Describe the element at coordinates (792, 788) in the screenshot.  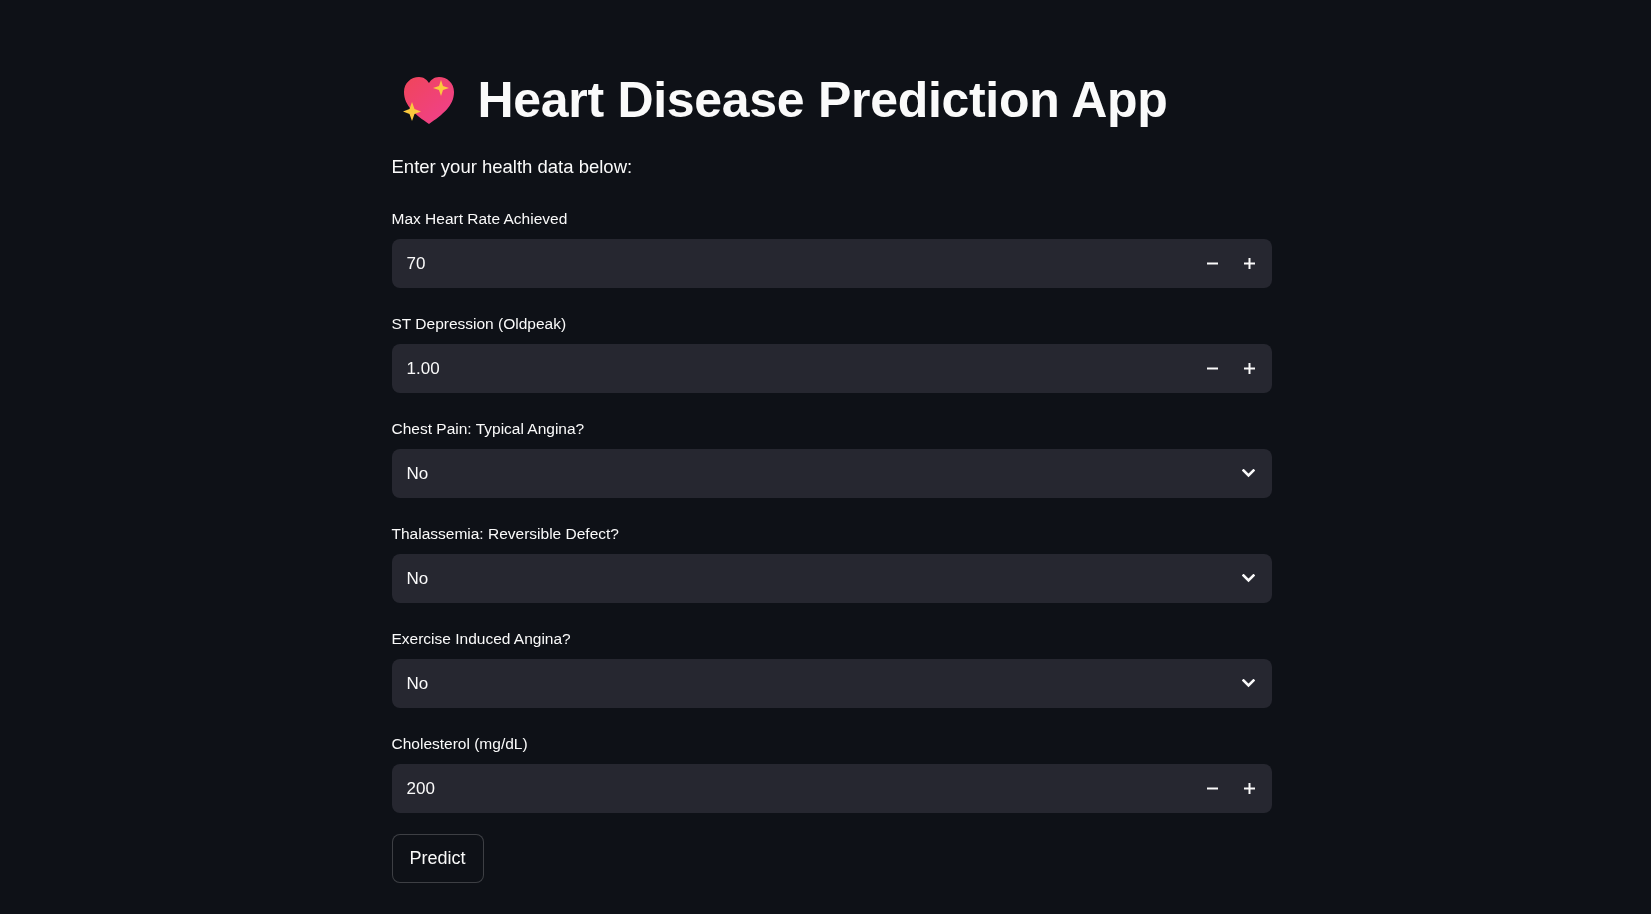
I see `number-input: 200` at that location.